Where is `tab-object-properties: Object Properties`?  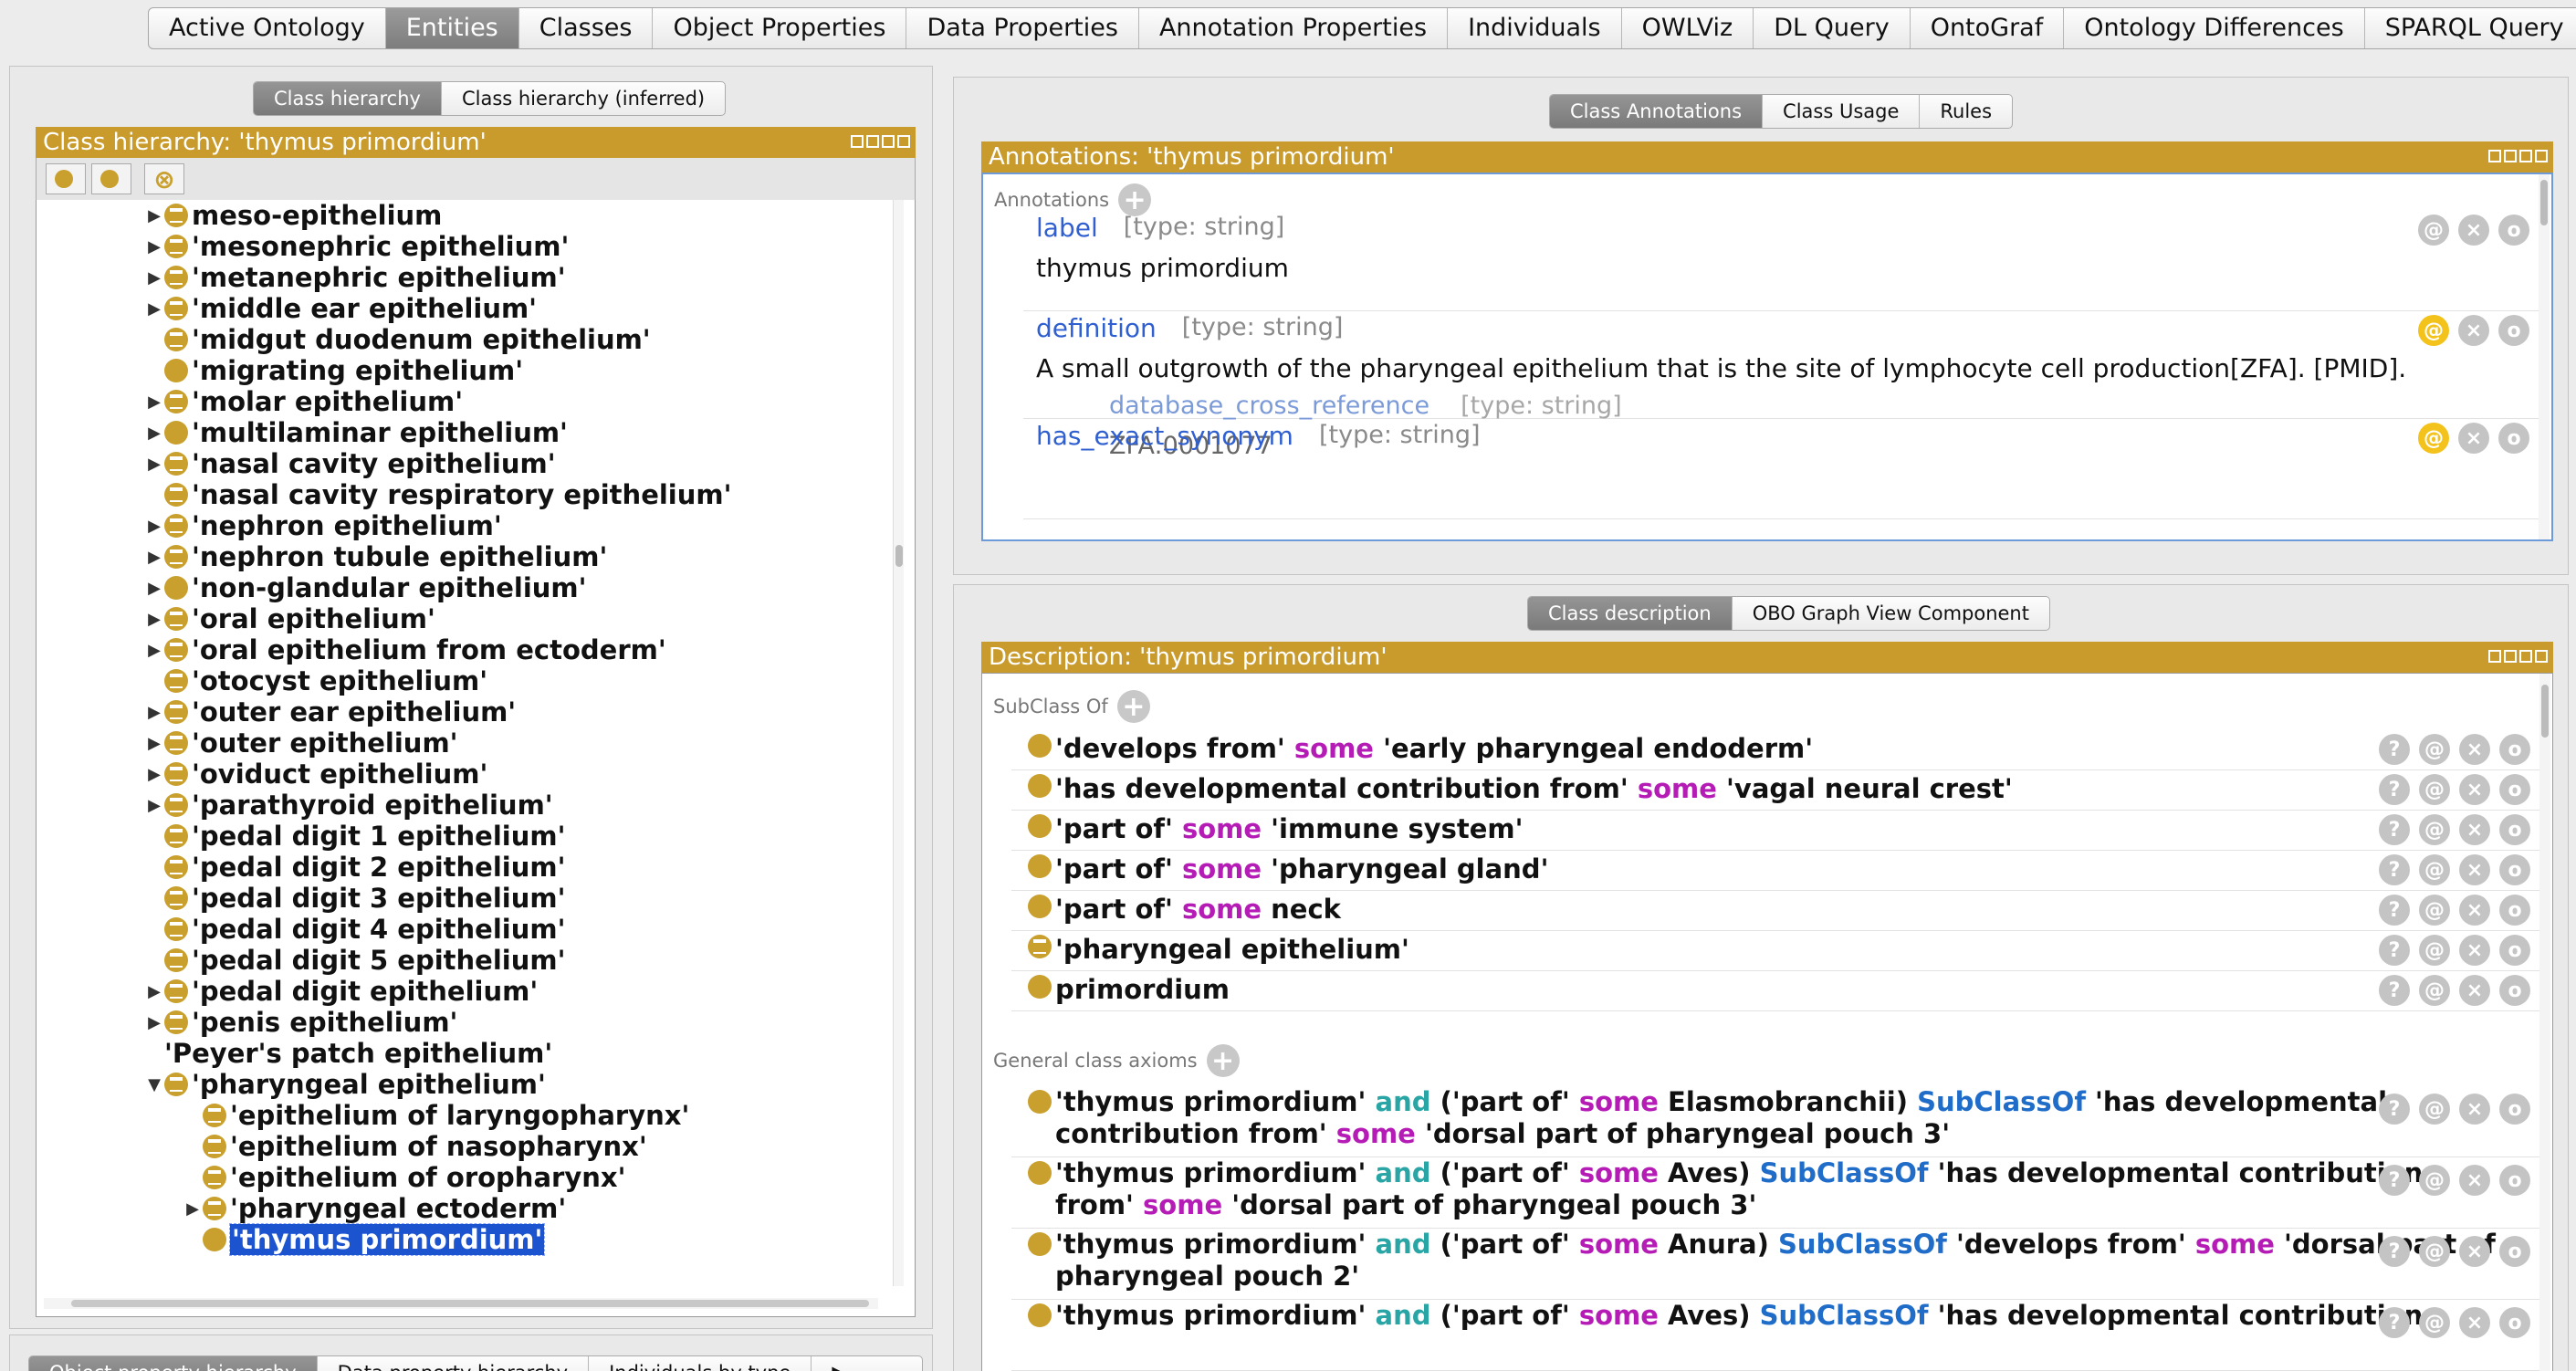
tab-object-properties: Object Properties is located at coordinates (780, 28).